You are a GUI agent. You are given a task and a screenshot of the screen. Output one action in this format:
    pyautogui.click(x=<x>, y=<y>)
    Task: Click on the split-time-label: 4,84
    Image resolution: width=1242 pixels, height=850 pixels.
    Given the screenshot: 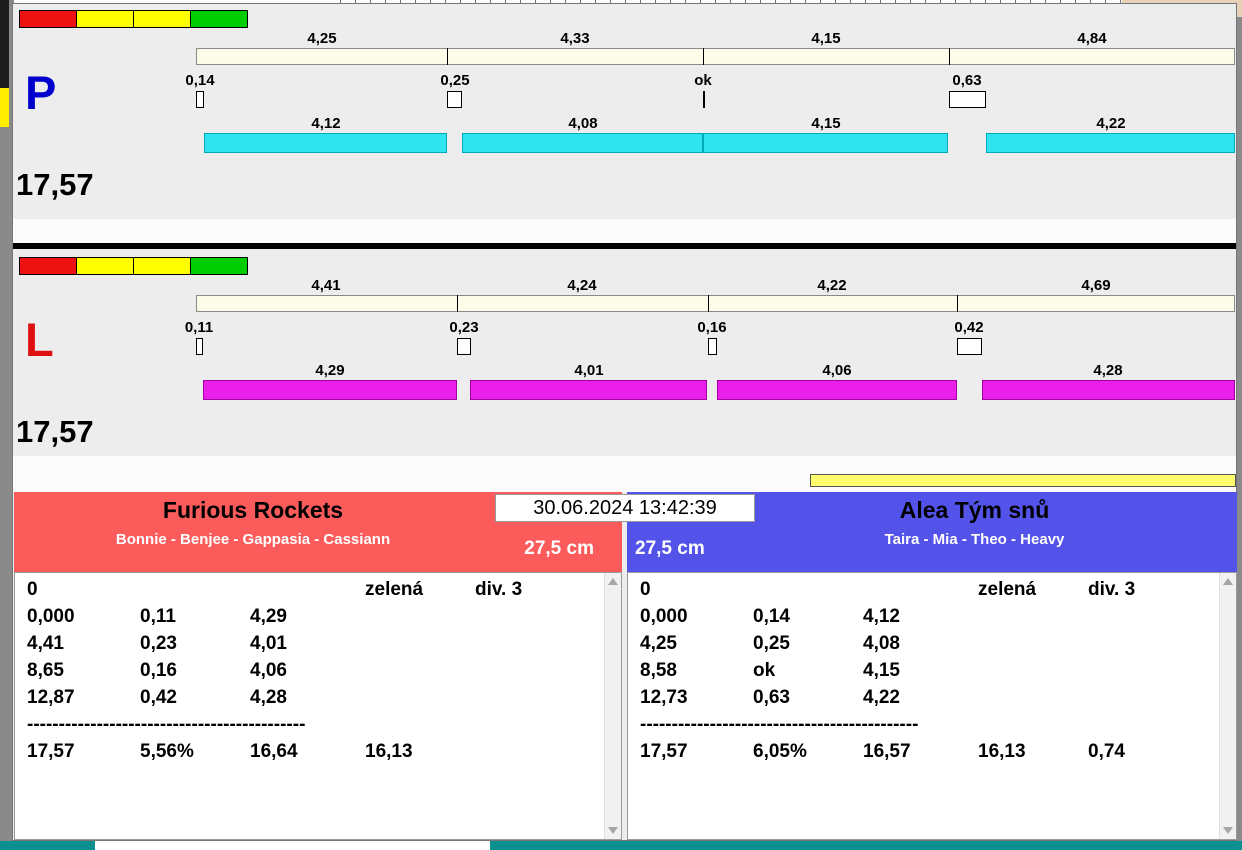 What is the action you would take?
    pyautogui.click(x=1092, y=38)
    